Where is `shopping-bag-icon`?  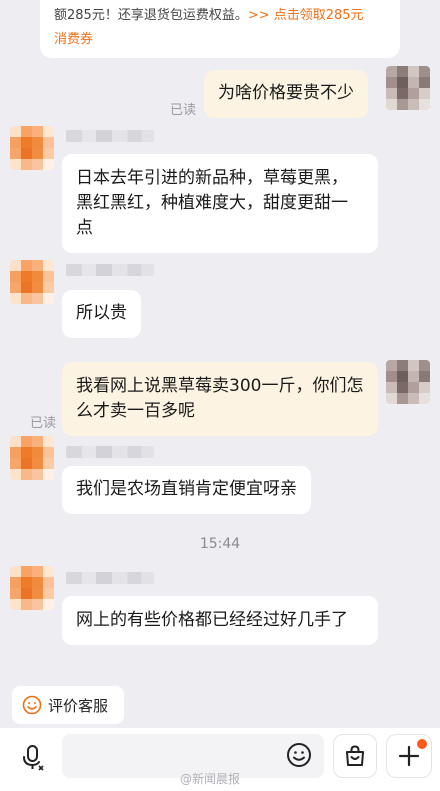
shopping-bag-icon is located at coordinates (355, 755).